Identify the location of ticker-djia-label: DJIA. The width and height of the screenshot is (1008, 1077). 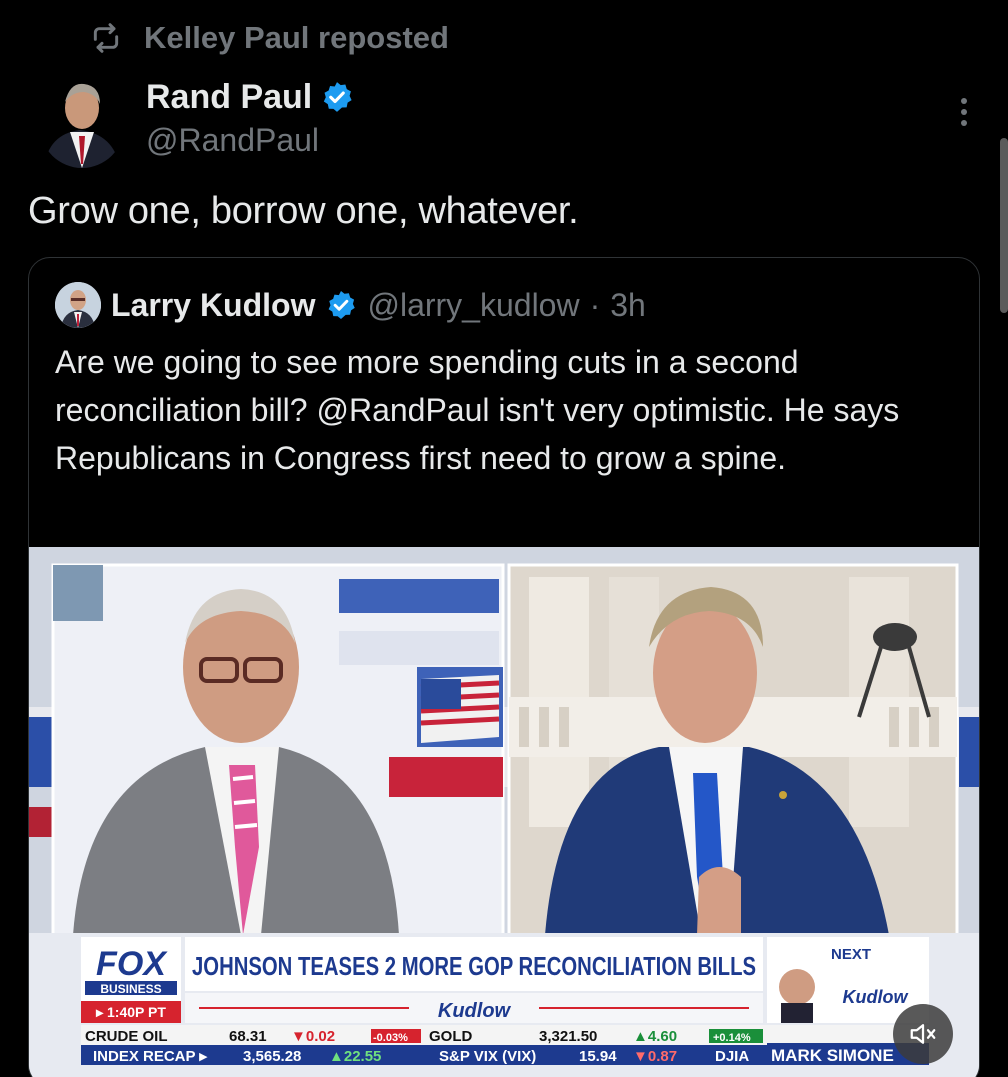
(732, 1056).